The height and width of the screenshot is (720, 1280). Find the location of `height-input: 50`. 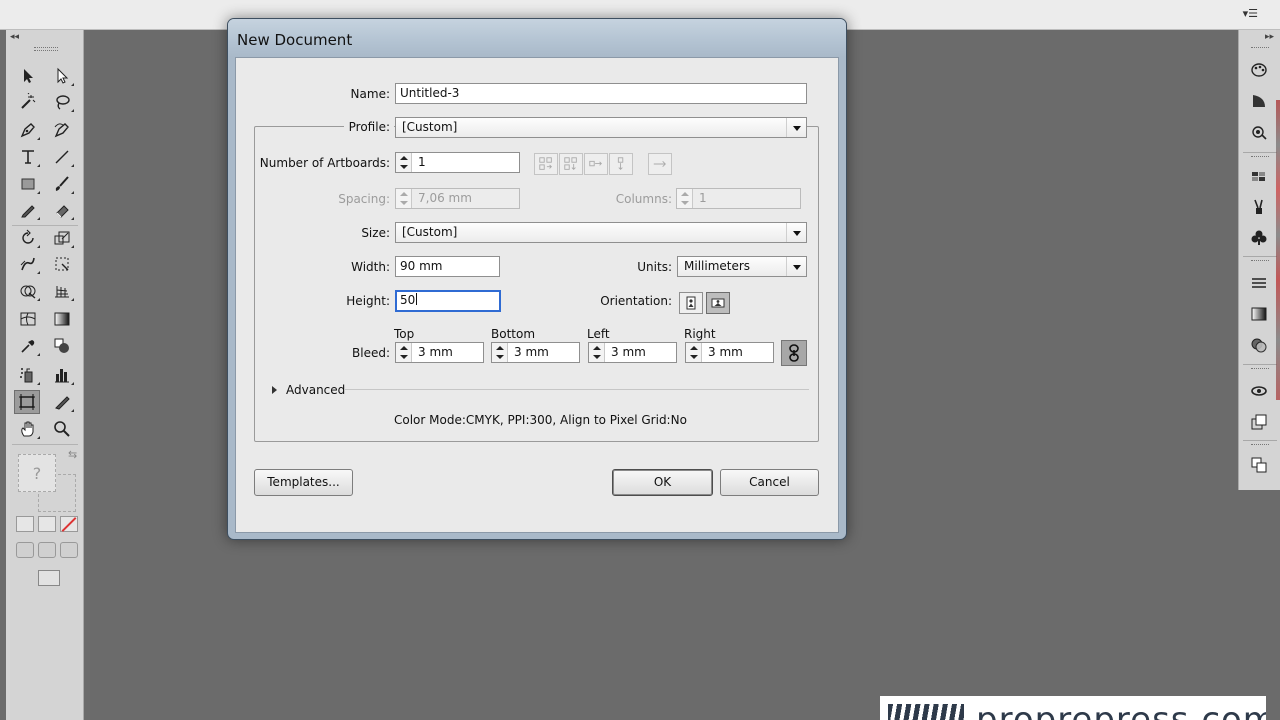

height-input: 50 is located at coordinates (448, 301).